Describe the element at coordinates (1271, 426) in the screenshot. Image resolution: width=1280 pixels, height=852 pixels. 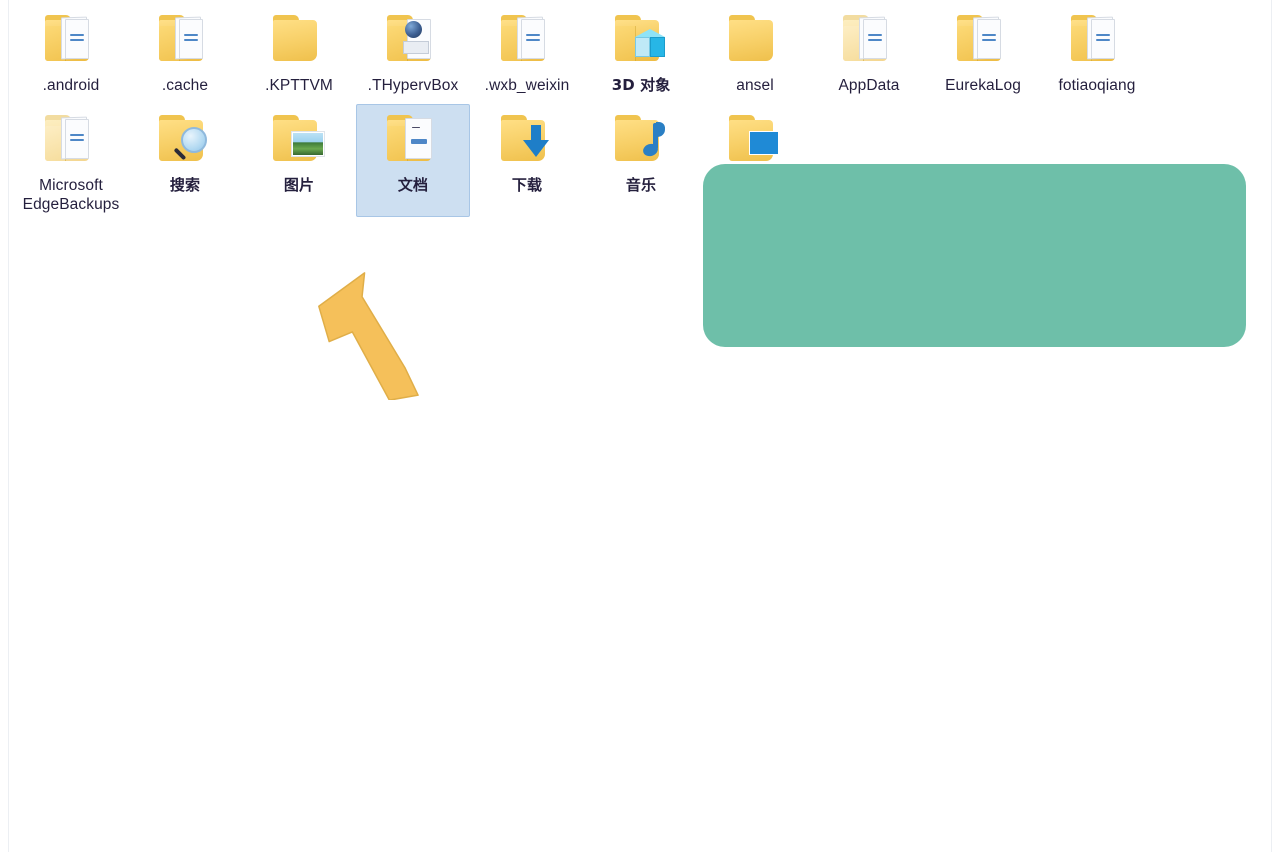
I see `right-edge-rule` at that location.